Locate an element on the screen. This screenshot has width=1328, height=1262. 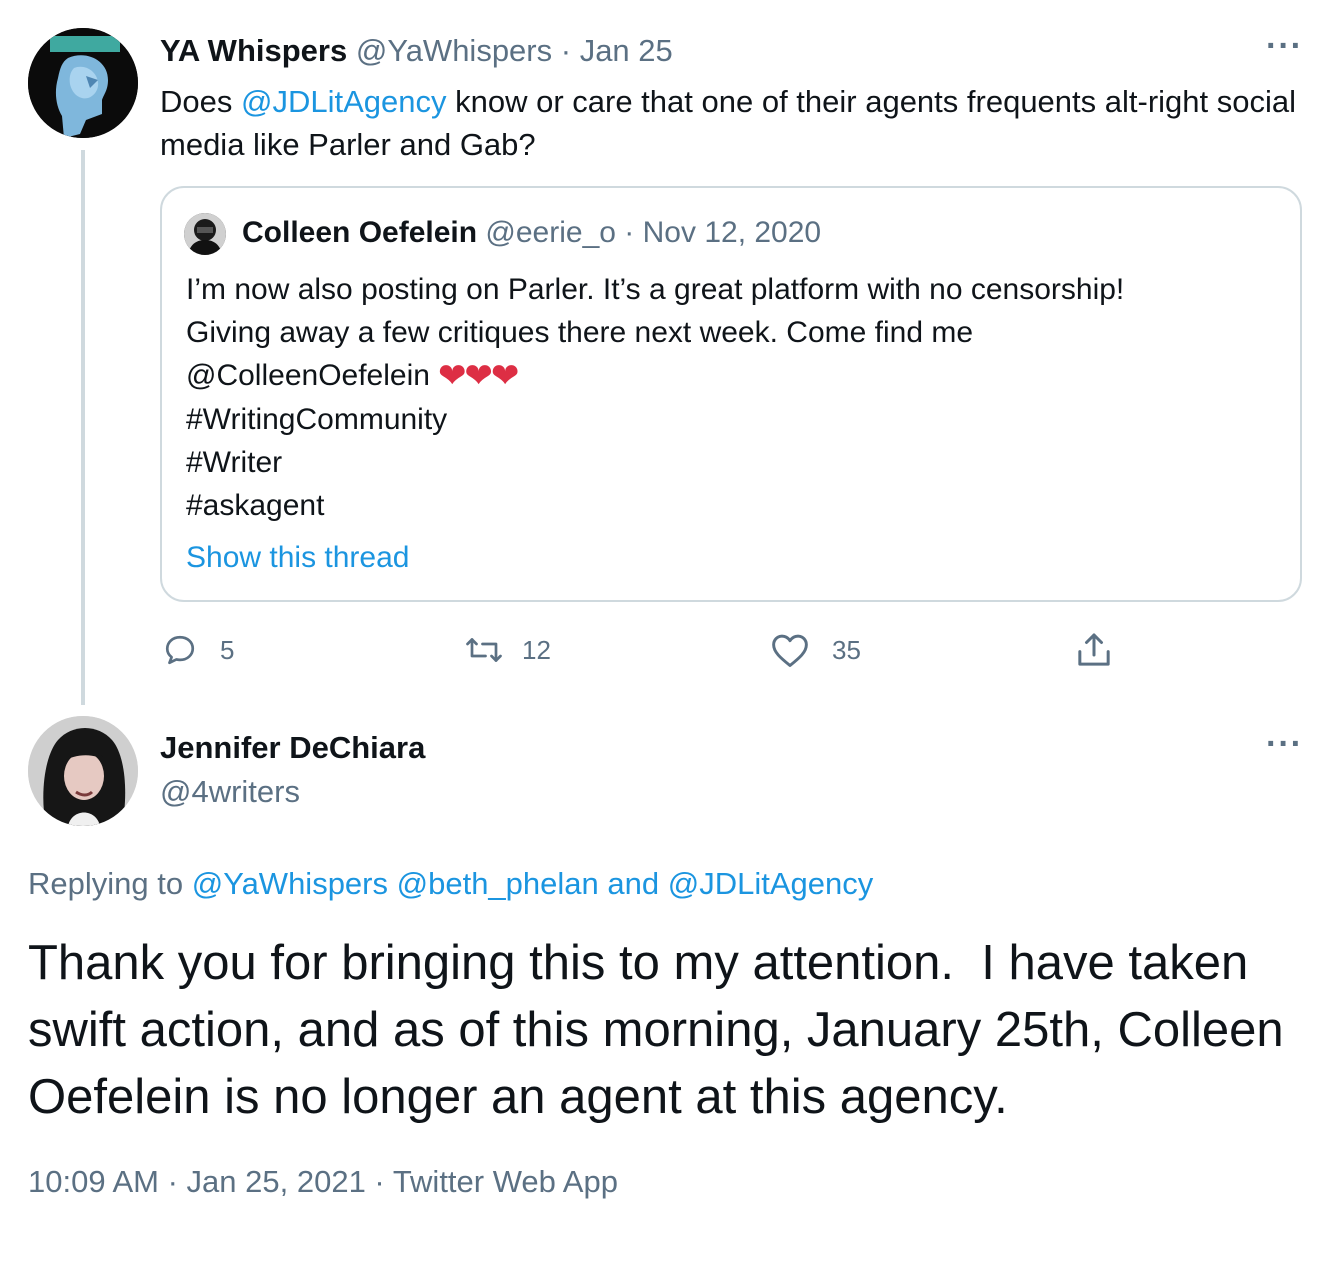
user-handle: @4writers is located at coordinates (230, 792).